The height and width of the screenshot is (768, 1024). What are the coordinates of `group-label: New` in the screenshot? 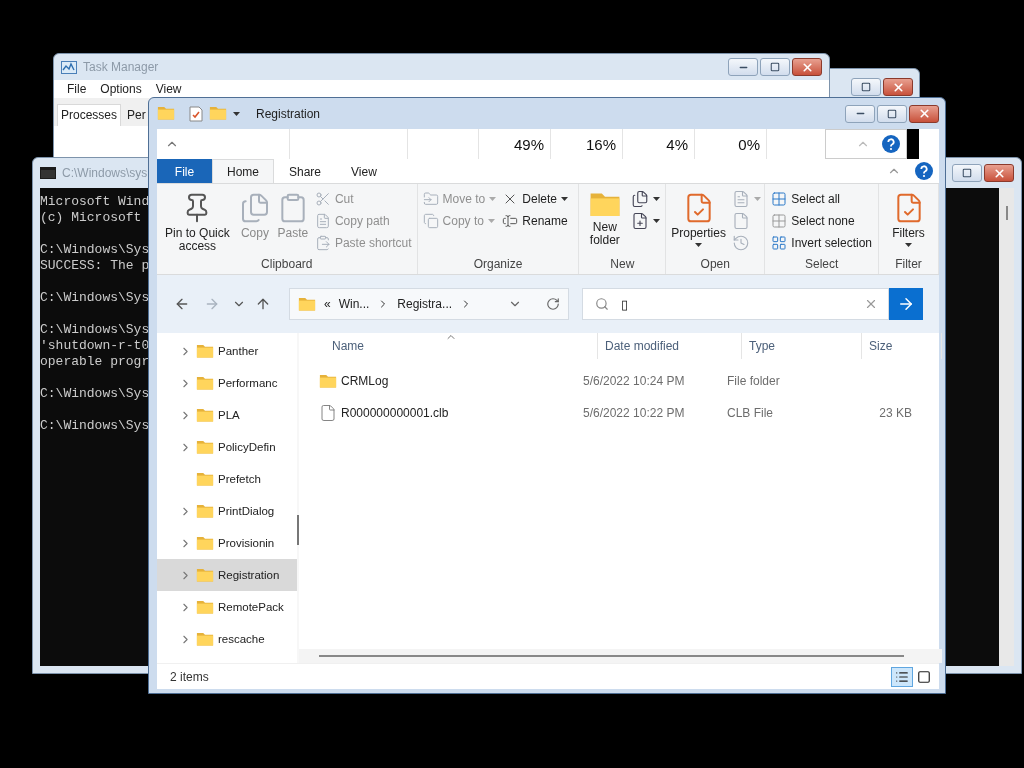 It's located at (622, 264).